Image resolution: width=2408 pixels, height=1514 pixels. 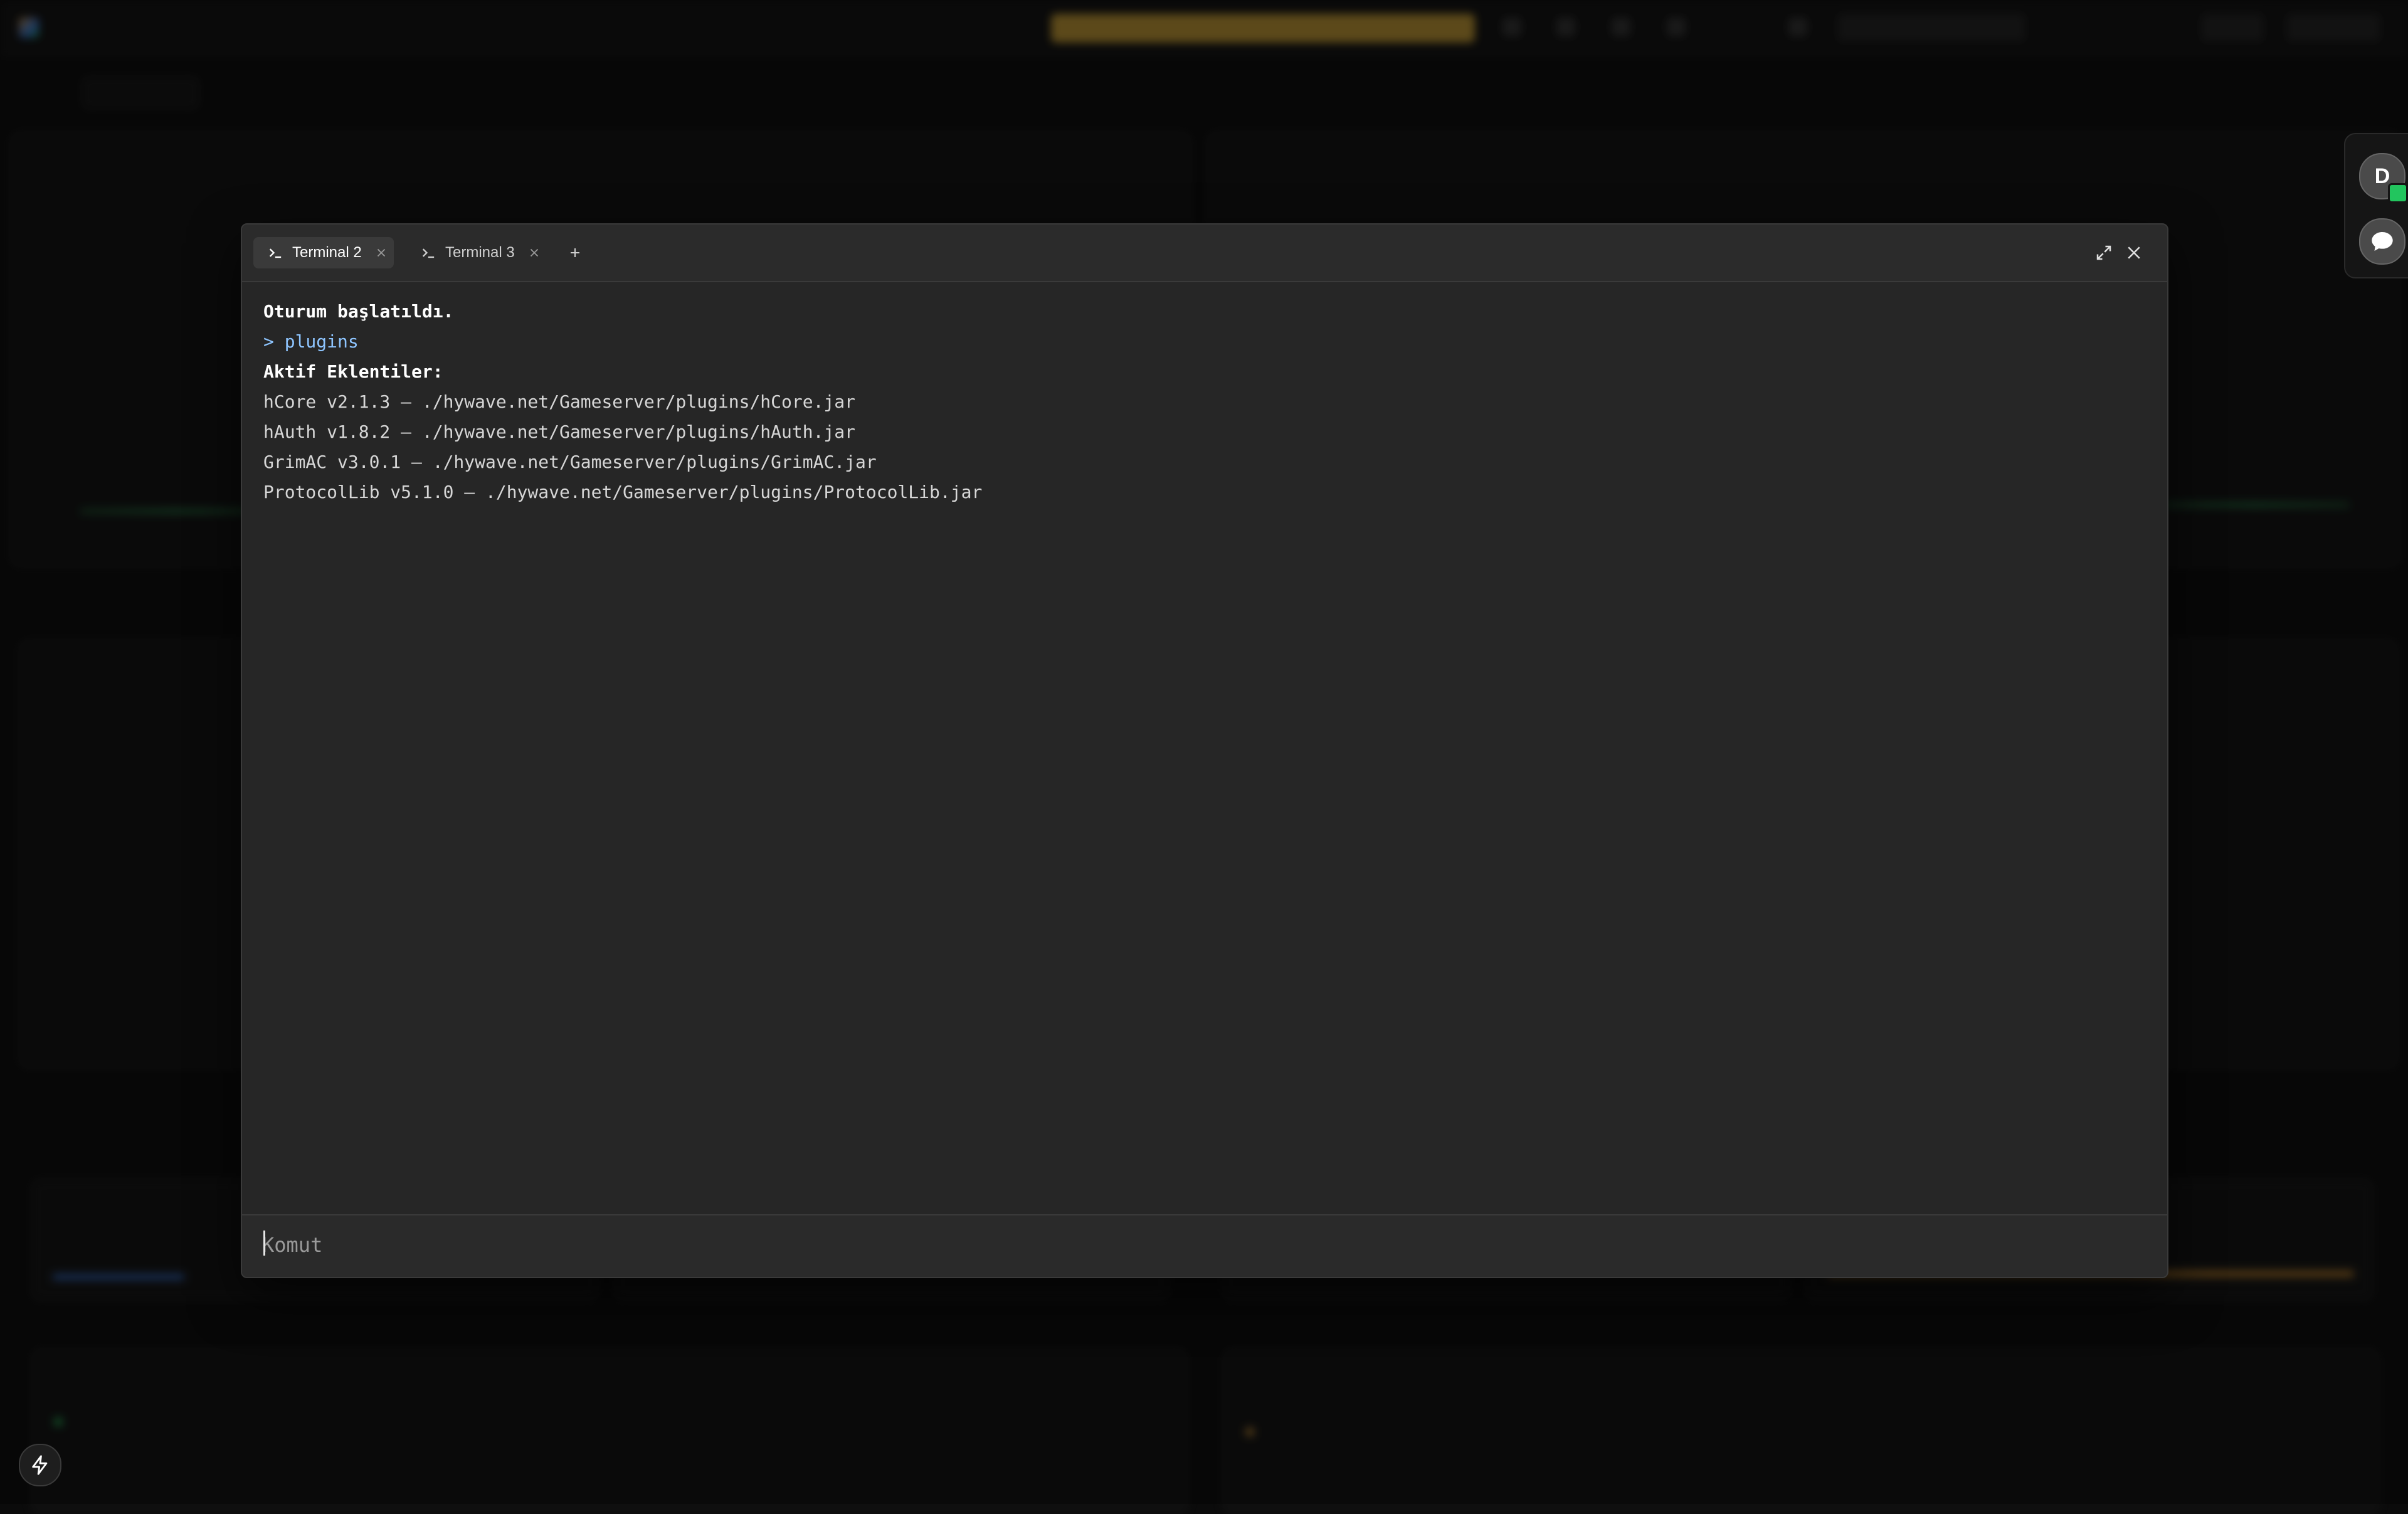 I want to click on expand-icon, so click(x=2103, y=252).